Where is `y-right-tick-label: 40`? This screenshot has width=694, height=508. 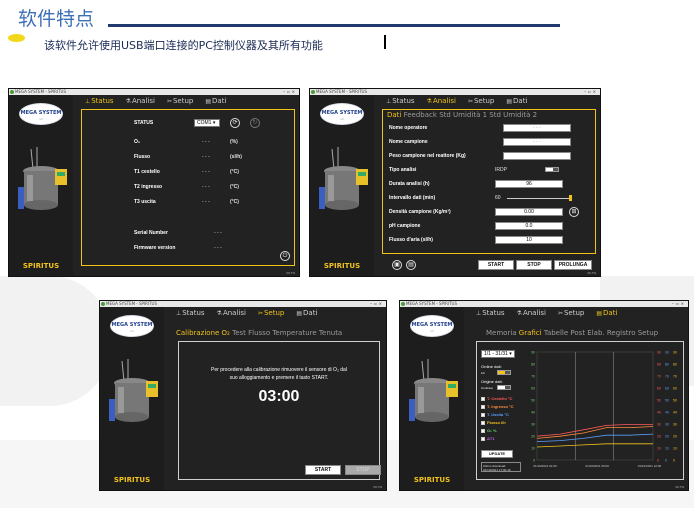 y-right-tick-label: 40 is located at coordinates (659, 413).